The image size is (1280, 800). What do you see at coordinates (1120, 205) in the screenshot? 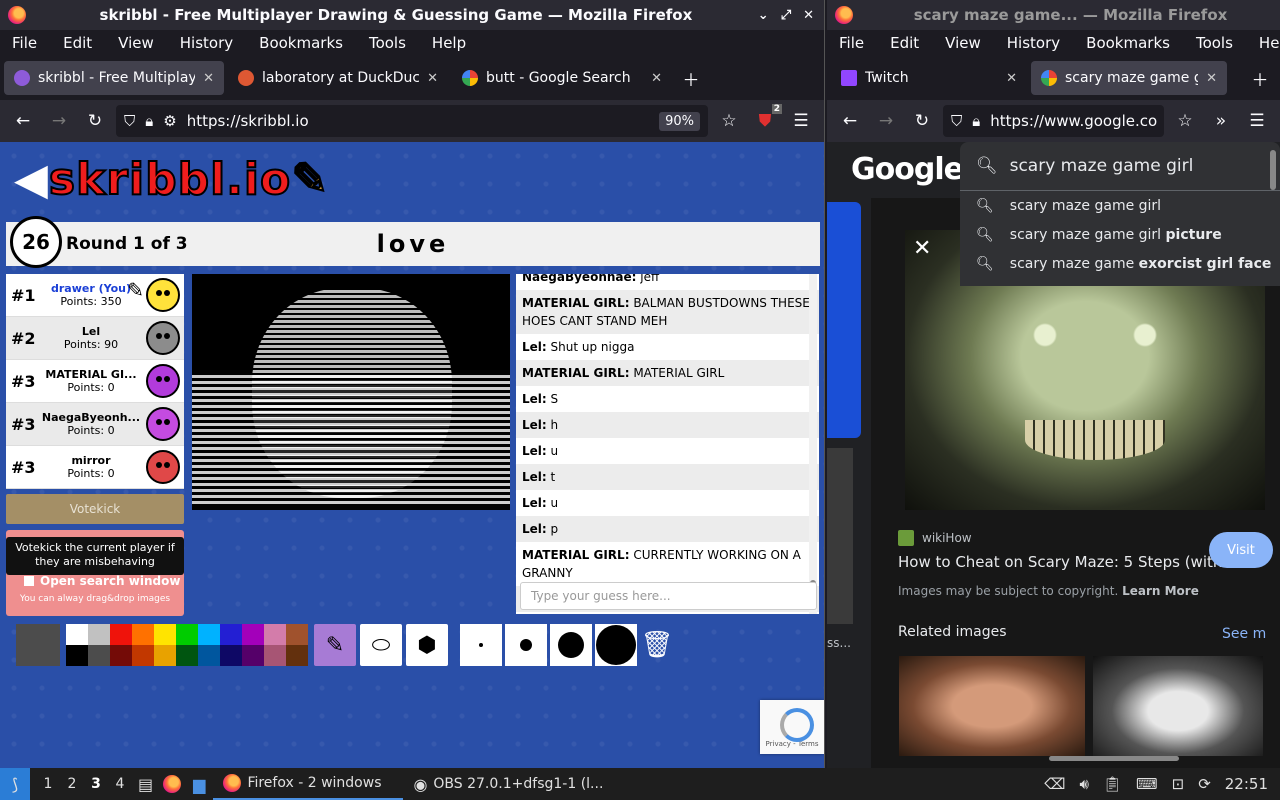
I see `search-suggestion: 🔍︎ scary maze game girl` at bounding box center [1120, 205].